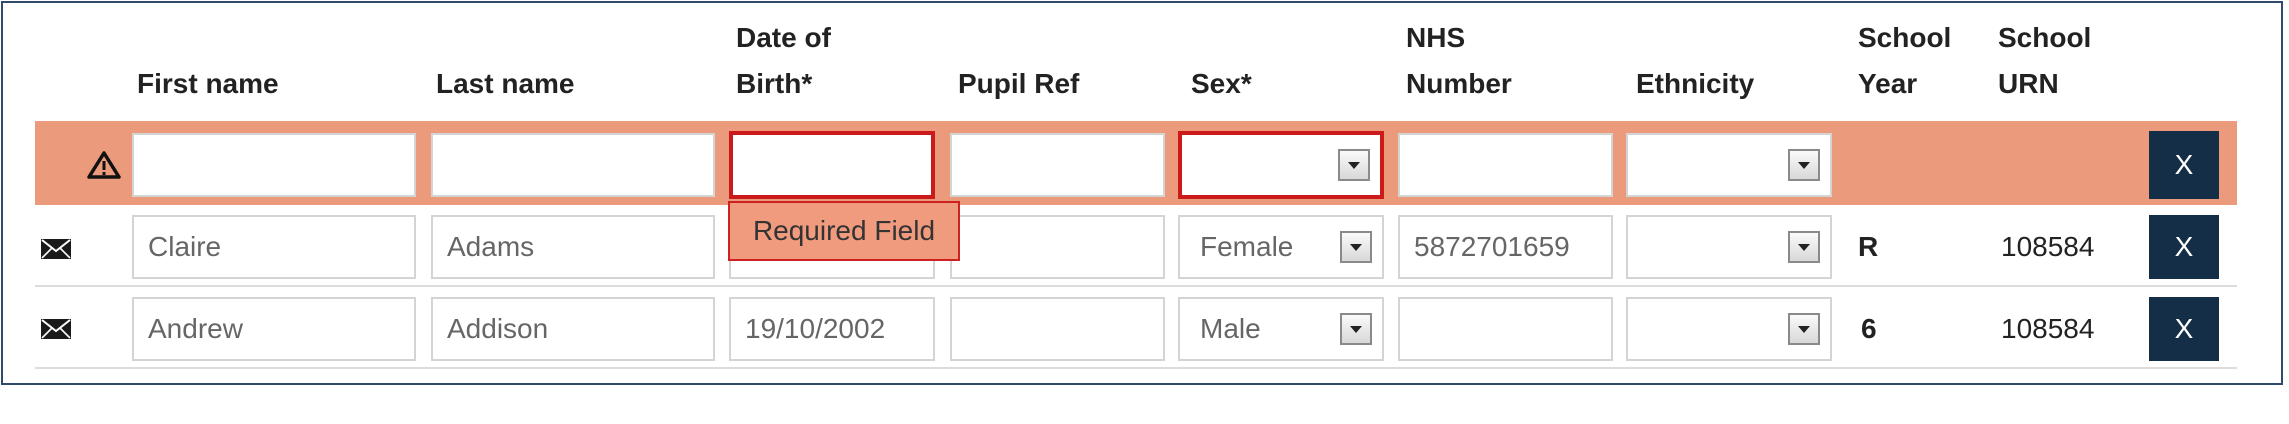 This screenshot has height=424, width=2289. What do you see at coordinates (1905, 37) in the screenshot?
I see `header-year-line1: School` at bounding box center [1905, 37].